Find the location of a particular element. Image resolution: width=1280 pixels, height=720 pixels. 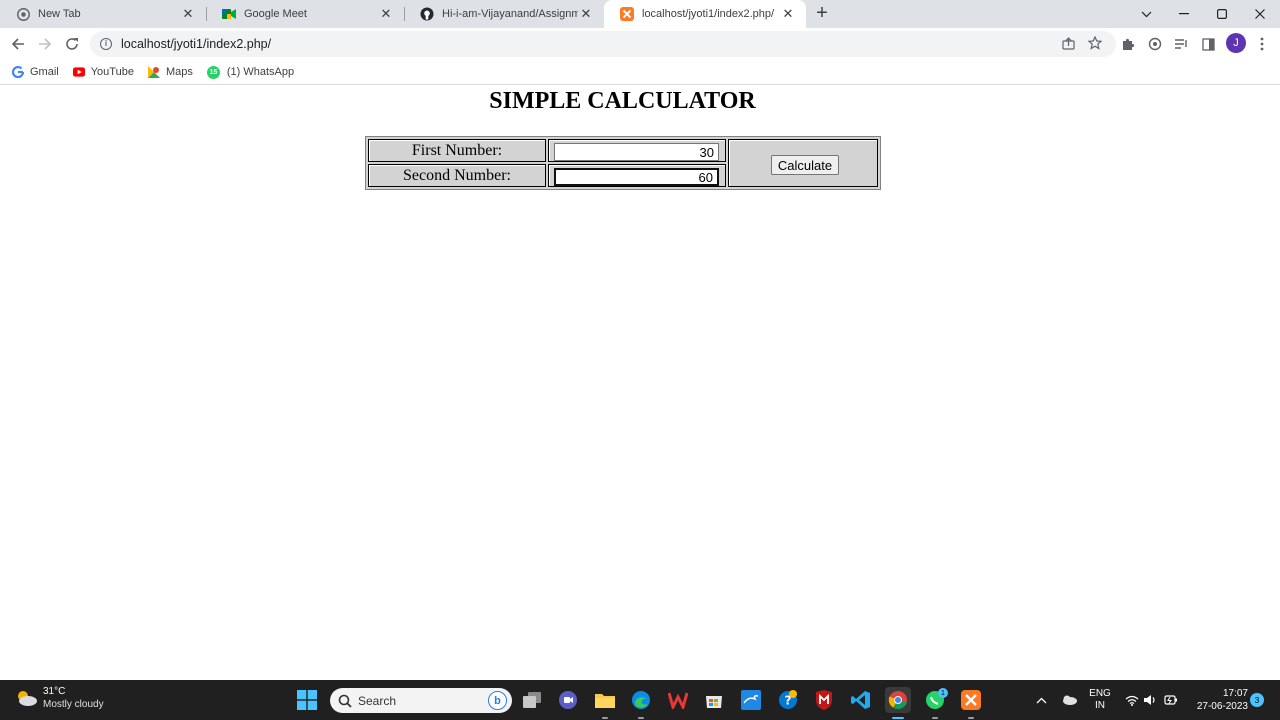

vscode-icon is located at coordinates (861, 700).